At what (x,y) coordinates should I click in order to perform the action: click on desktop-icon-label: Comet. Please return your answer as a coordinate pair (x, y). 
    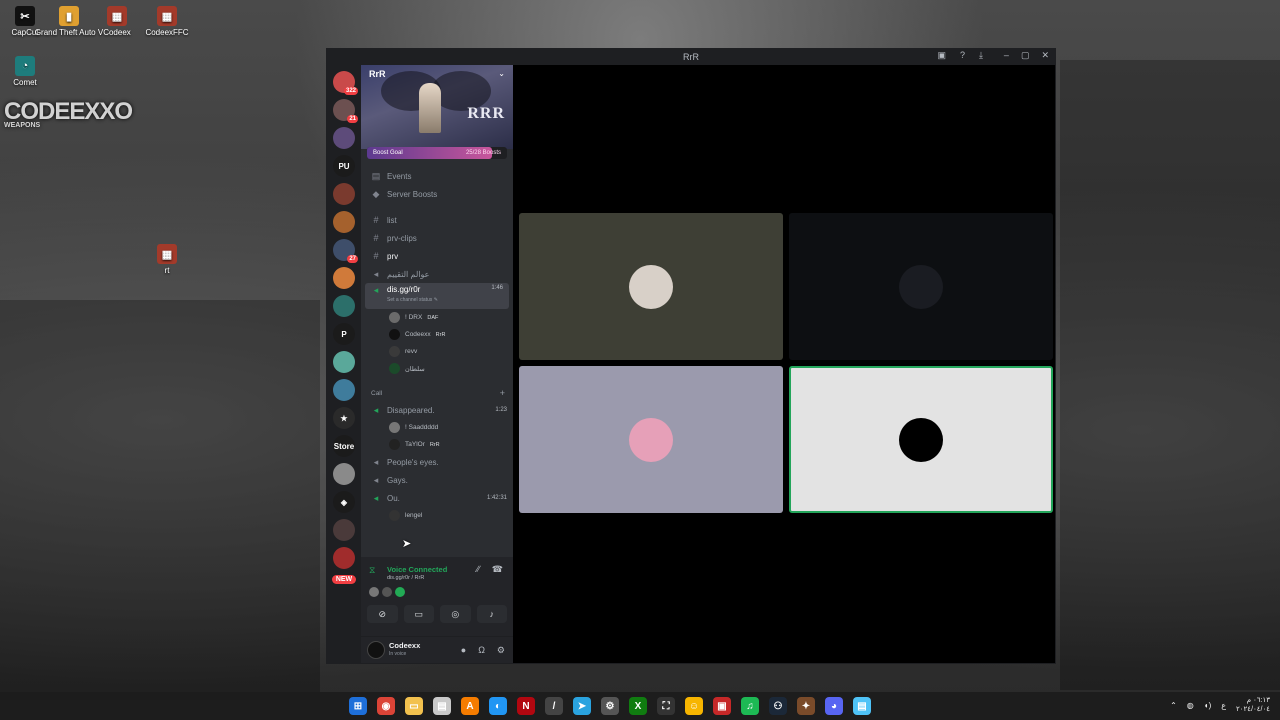
    Looking at the image, I should click on (25, 82).